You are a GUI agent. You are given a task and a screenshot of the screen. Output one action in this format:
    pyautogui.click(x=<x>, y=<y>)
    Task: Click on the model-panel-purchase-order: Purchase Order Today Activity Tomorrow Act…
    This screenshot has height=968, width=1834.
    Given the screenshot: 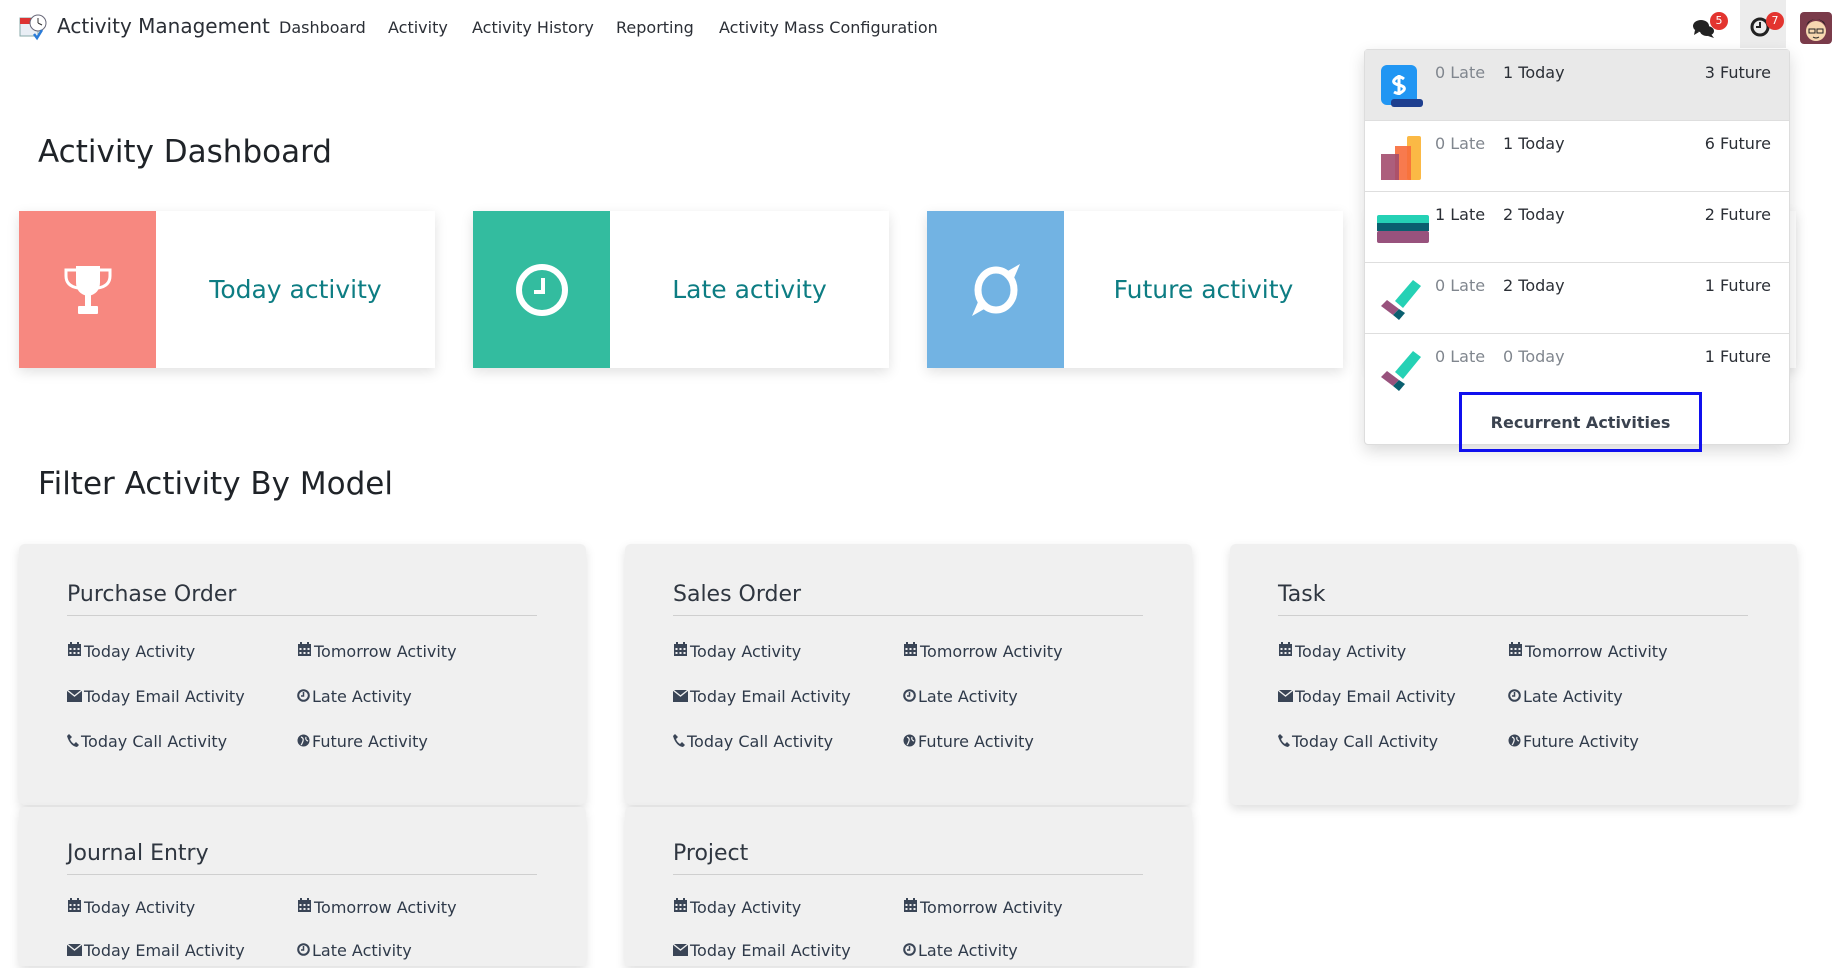 What is the action you would take?
    pyautogui.click(x=302, y=674)
    